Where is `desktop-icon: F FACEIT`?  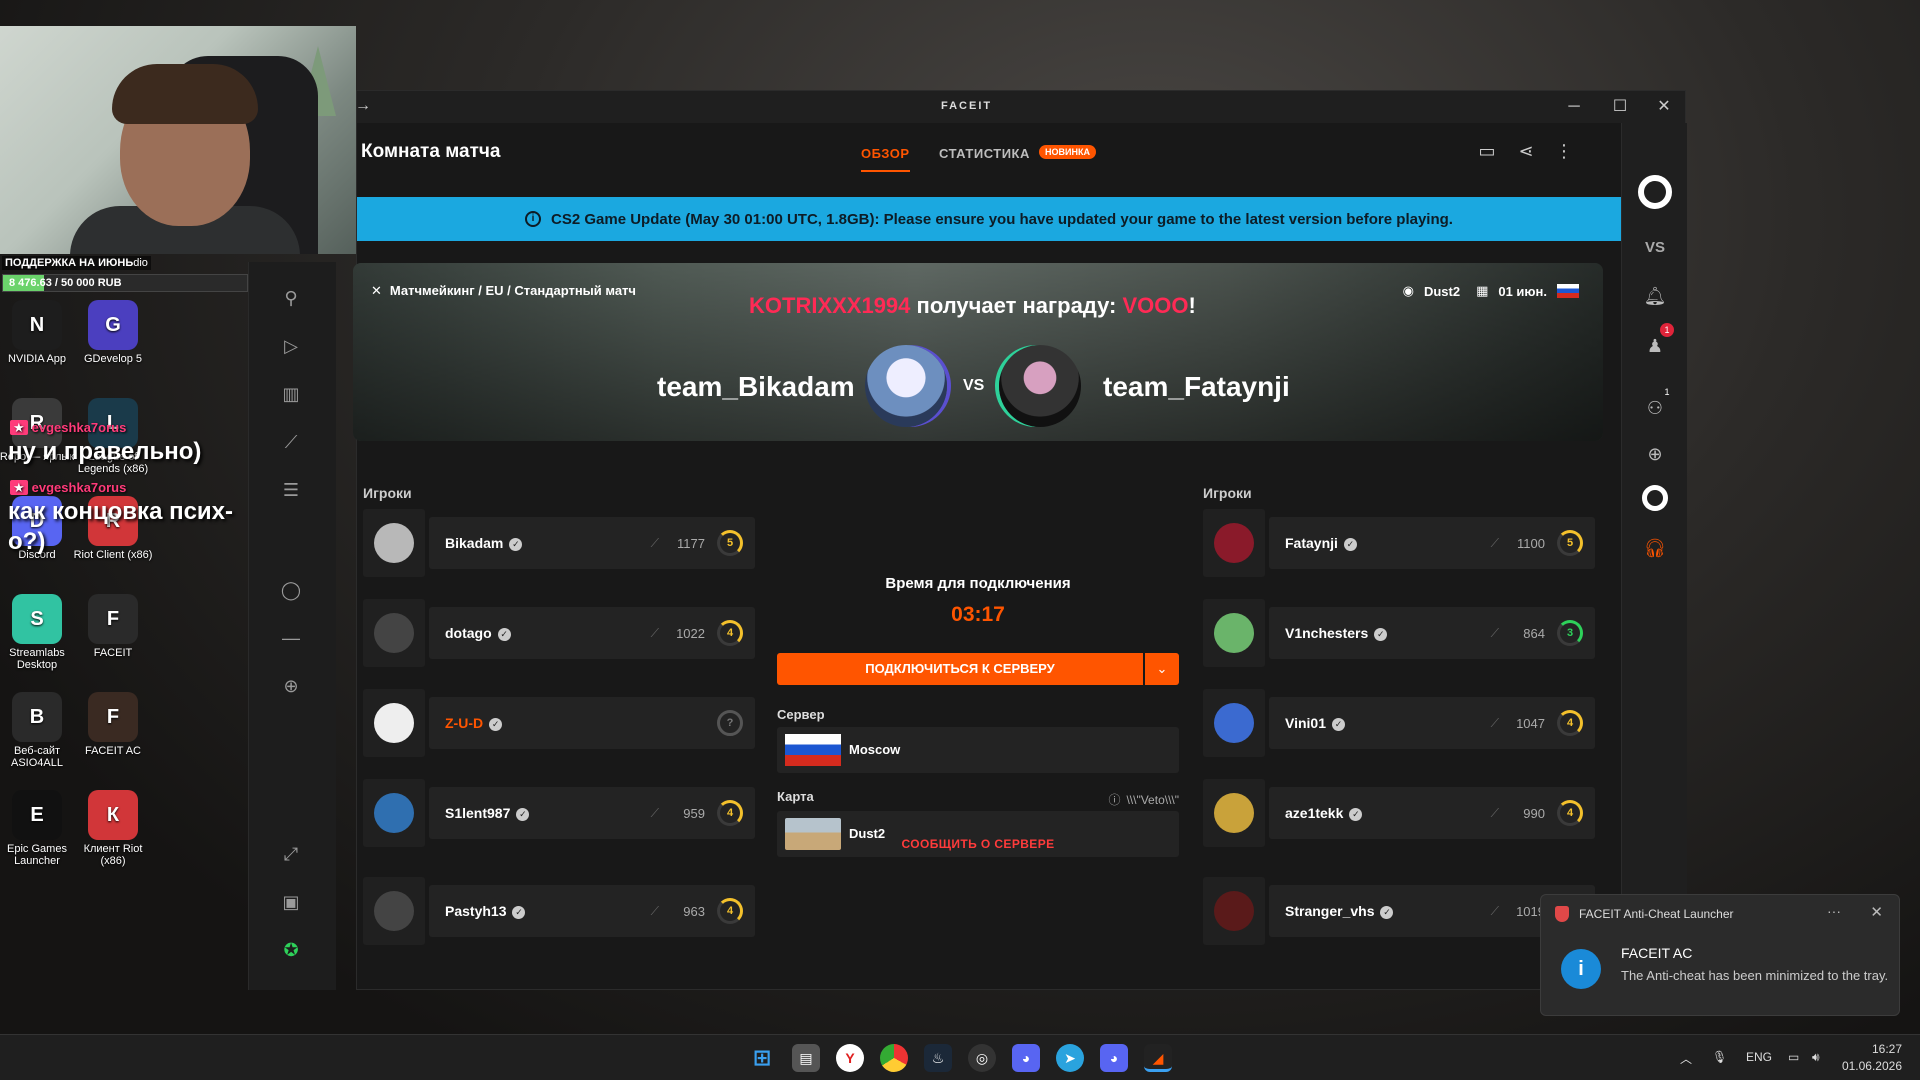 desktop-icon: F FACEIT is located at coordinates (113, 626).